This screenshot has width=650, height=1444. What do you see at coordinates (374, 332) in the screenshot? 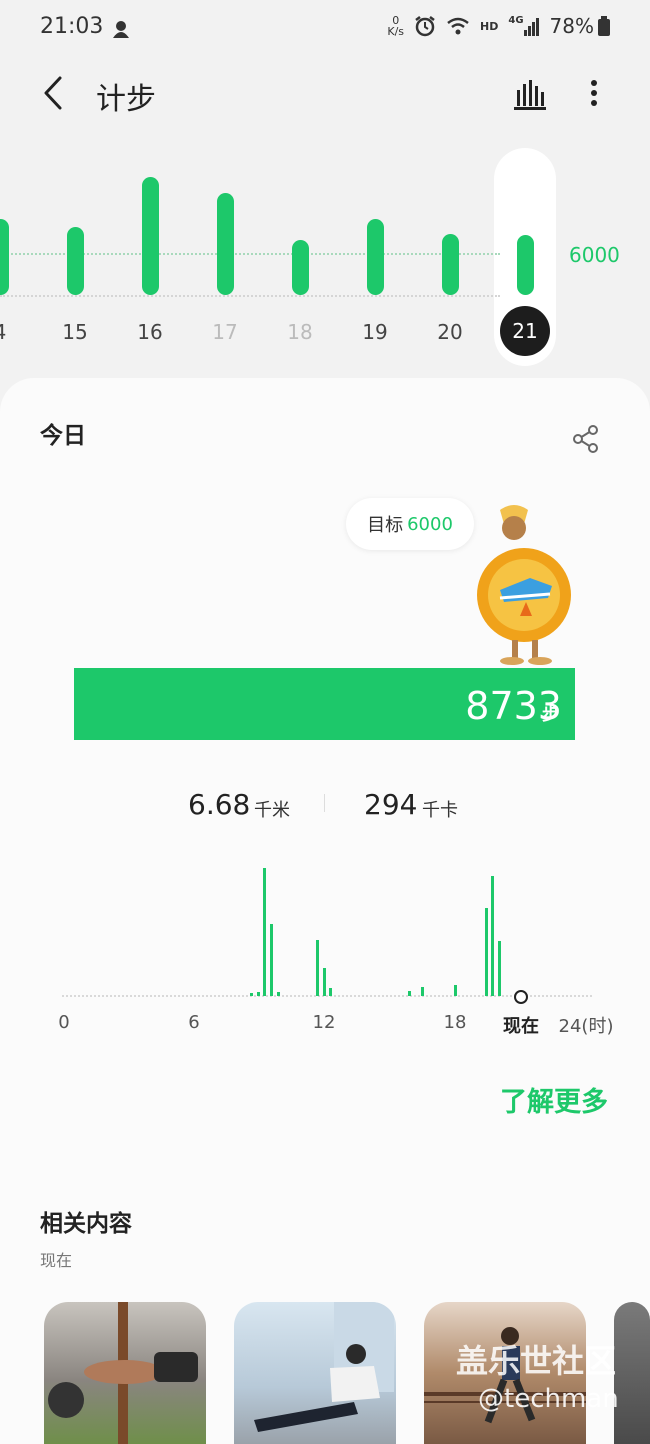
I see `week-day-label-19: 19` at bounding box center [374, 332].